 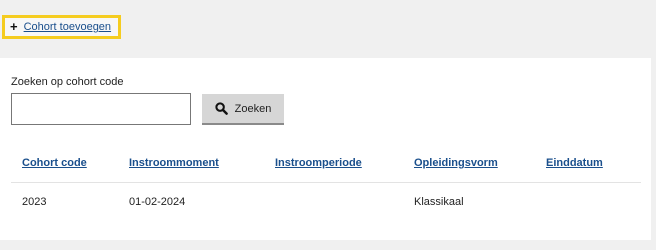 I want to click on cell-instroommoment: 01-02-2024, so click(x=157, y=202).